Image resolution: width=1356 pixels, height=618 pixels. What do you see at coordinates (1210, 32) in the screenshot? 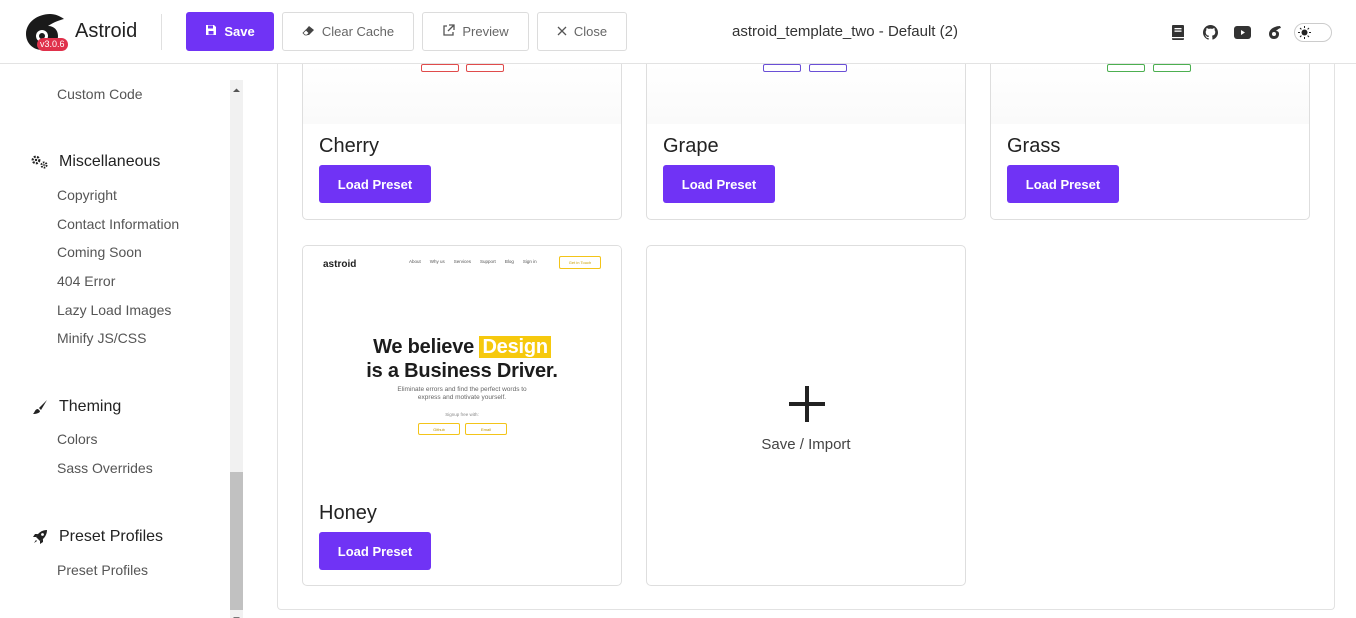
I see `github-icon` at bounding box center [1210, 32].